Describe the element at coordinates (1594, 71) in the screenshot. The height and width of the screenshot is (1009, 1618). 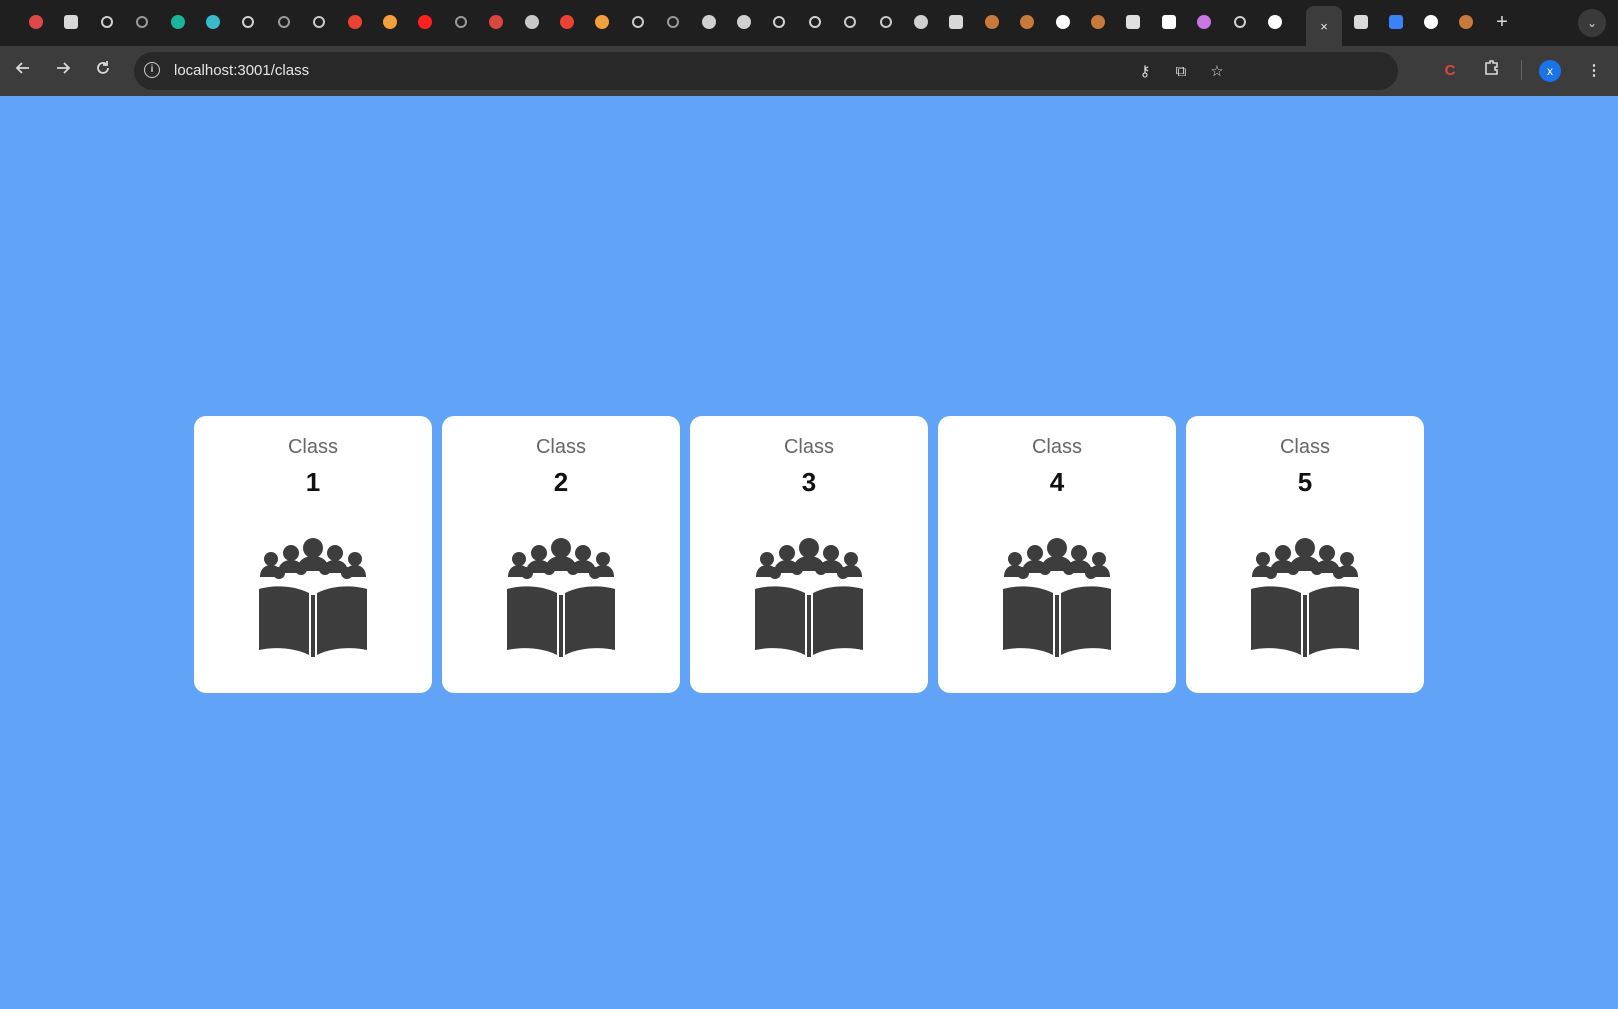
I see `browser-menu-icon: ⋮` at that location.